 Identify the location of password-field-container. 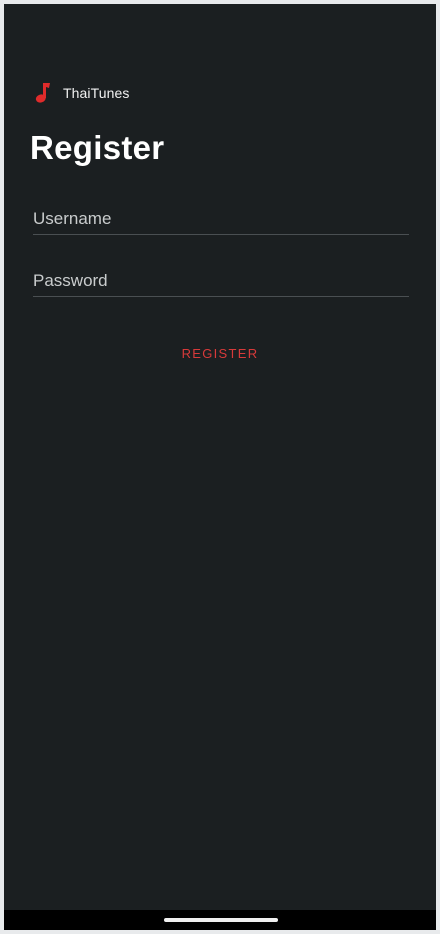
(221, 281).